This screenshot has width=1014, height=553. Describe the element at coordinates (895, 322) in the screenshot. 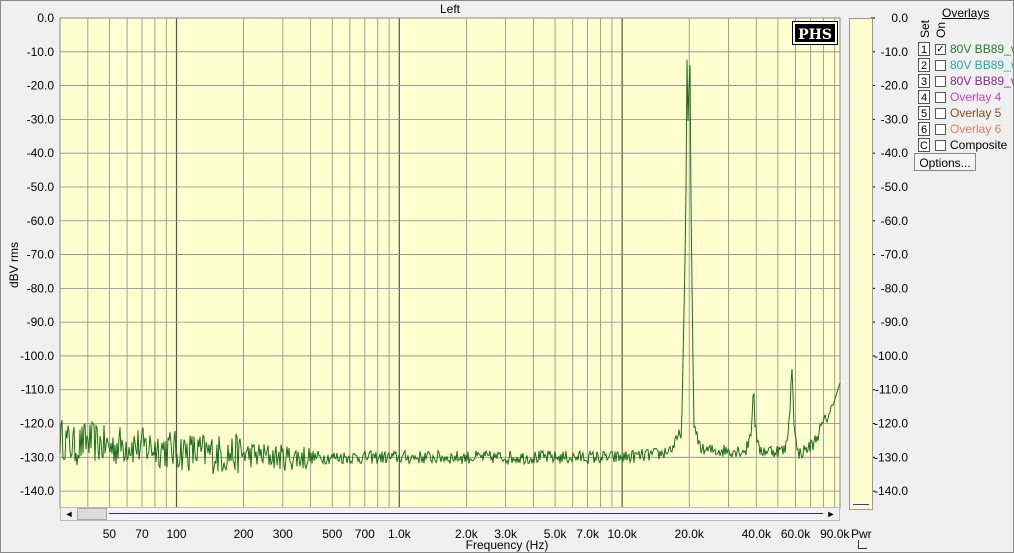

I see `pwr-tick-label: -90.0` at that location.